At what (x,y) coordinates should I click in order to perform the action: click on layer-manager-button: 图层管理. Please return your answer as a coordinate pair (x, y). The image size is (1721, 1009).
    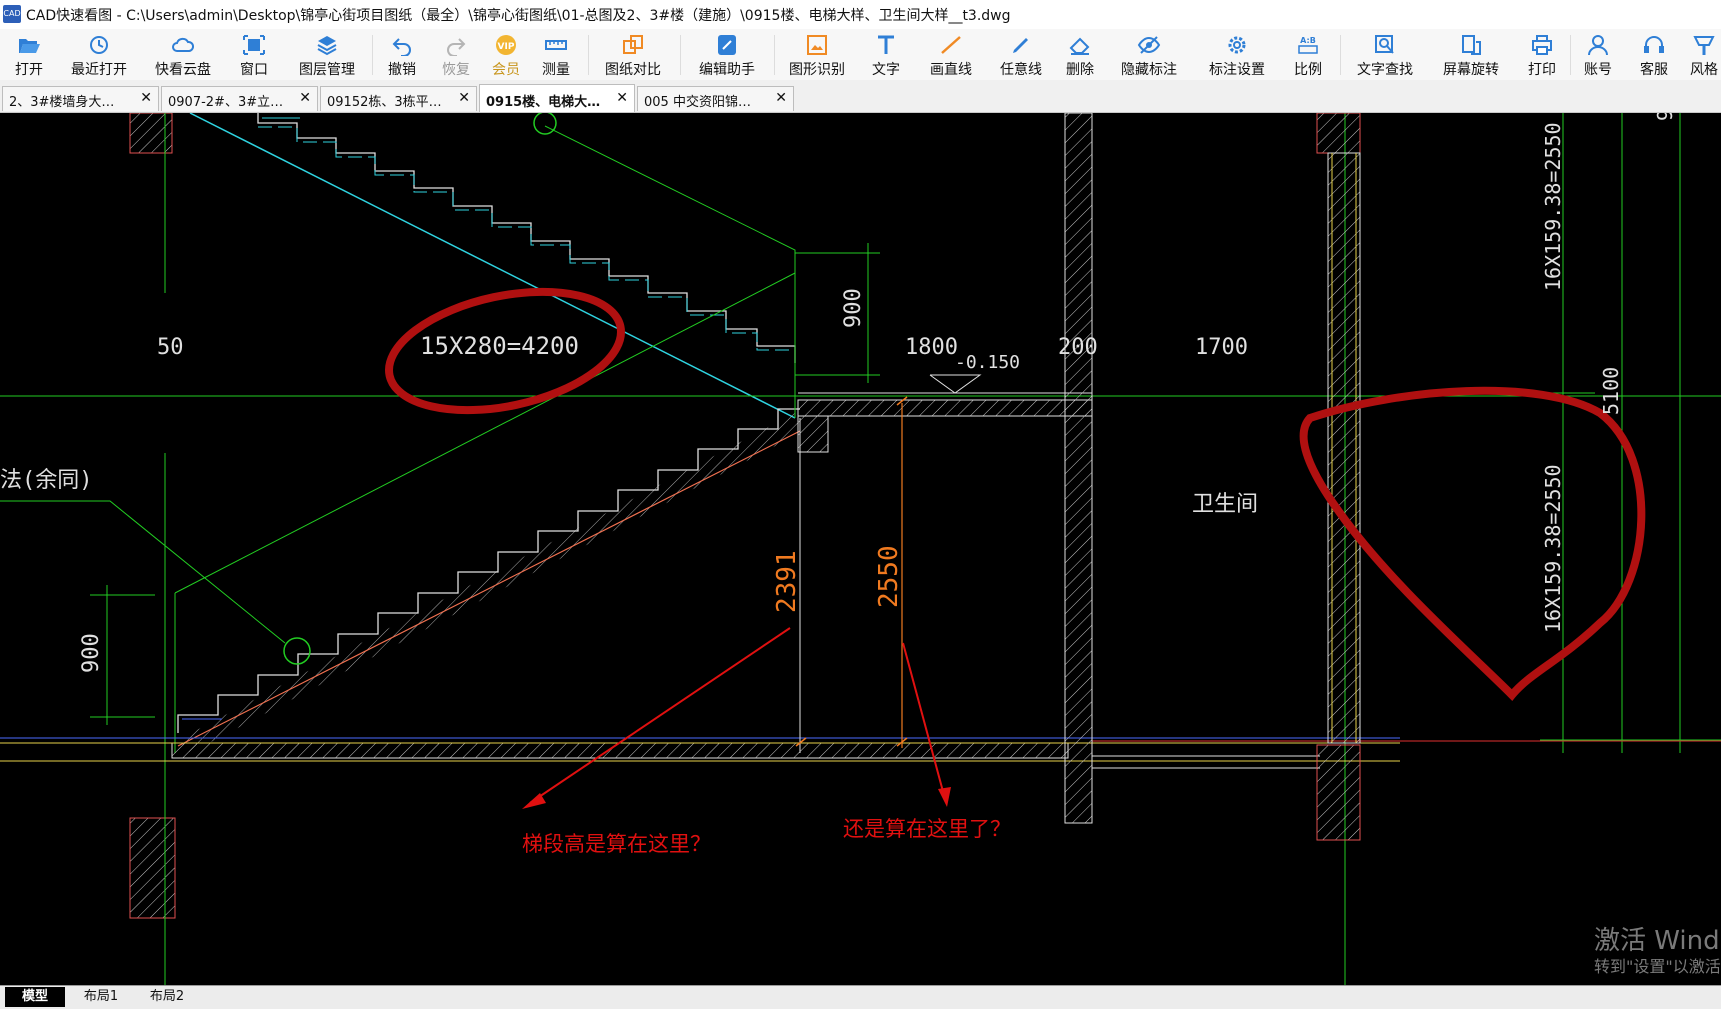
    Looking at the image, I should click on (327, 54).